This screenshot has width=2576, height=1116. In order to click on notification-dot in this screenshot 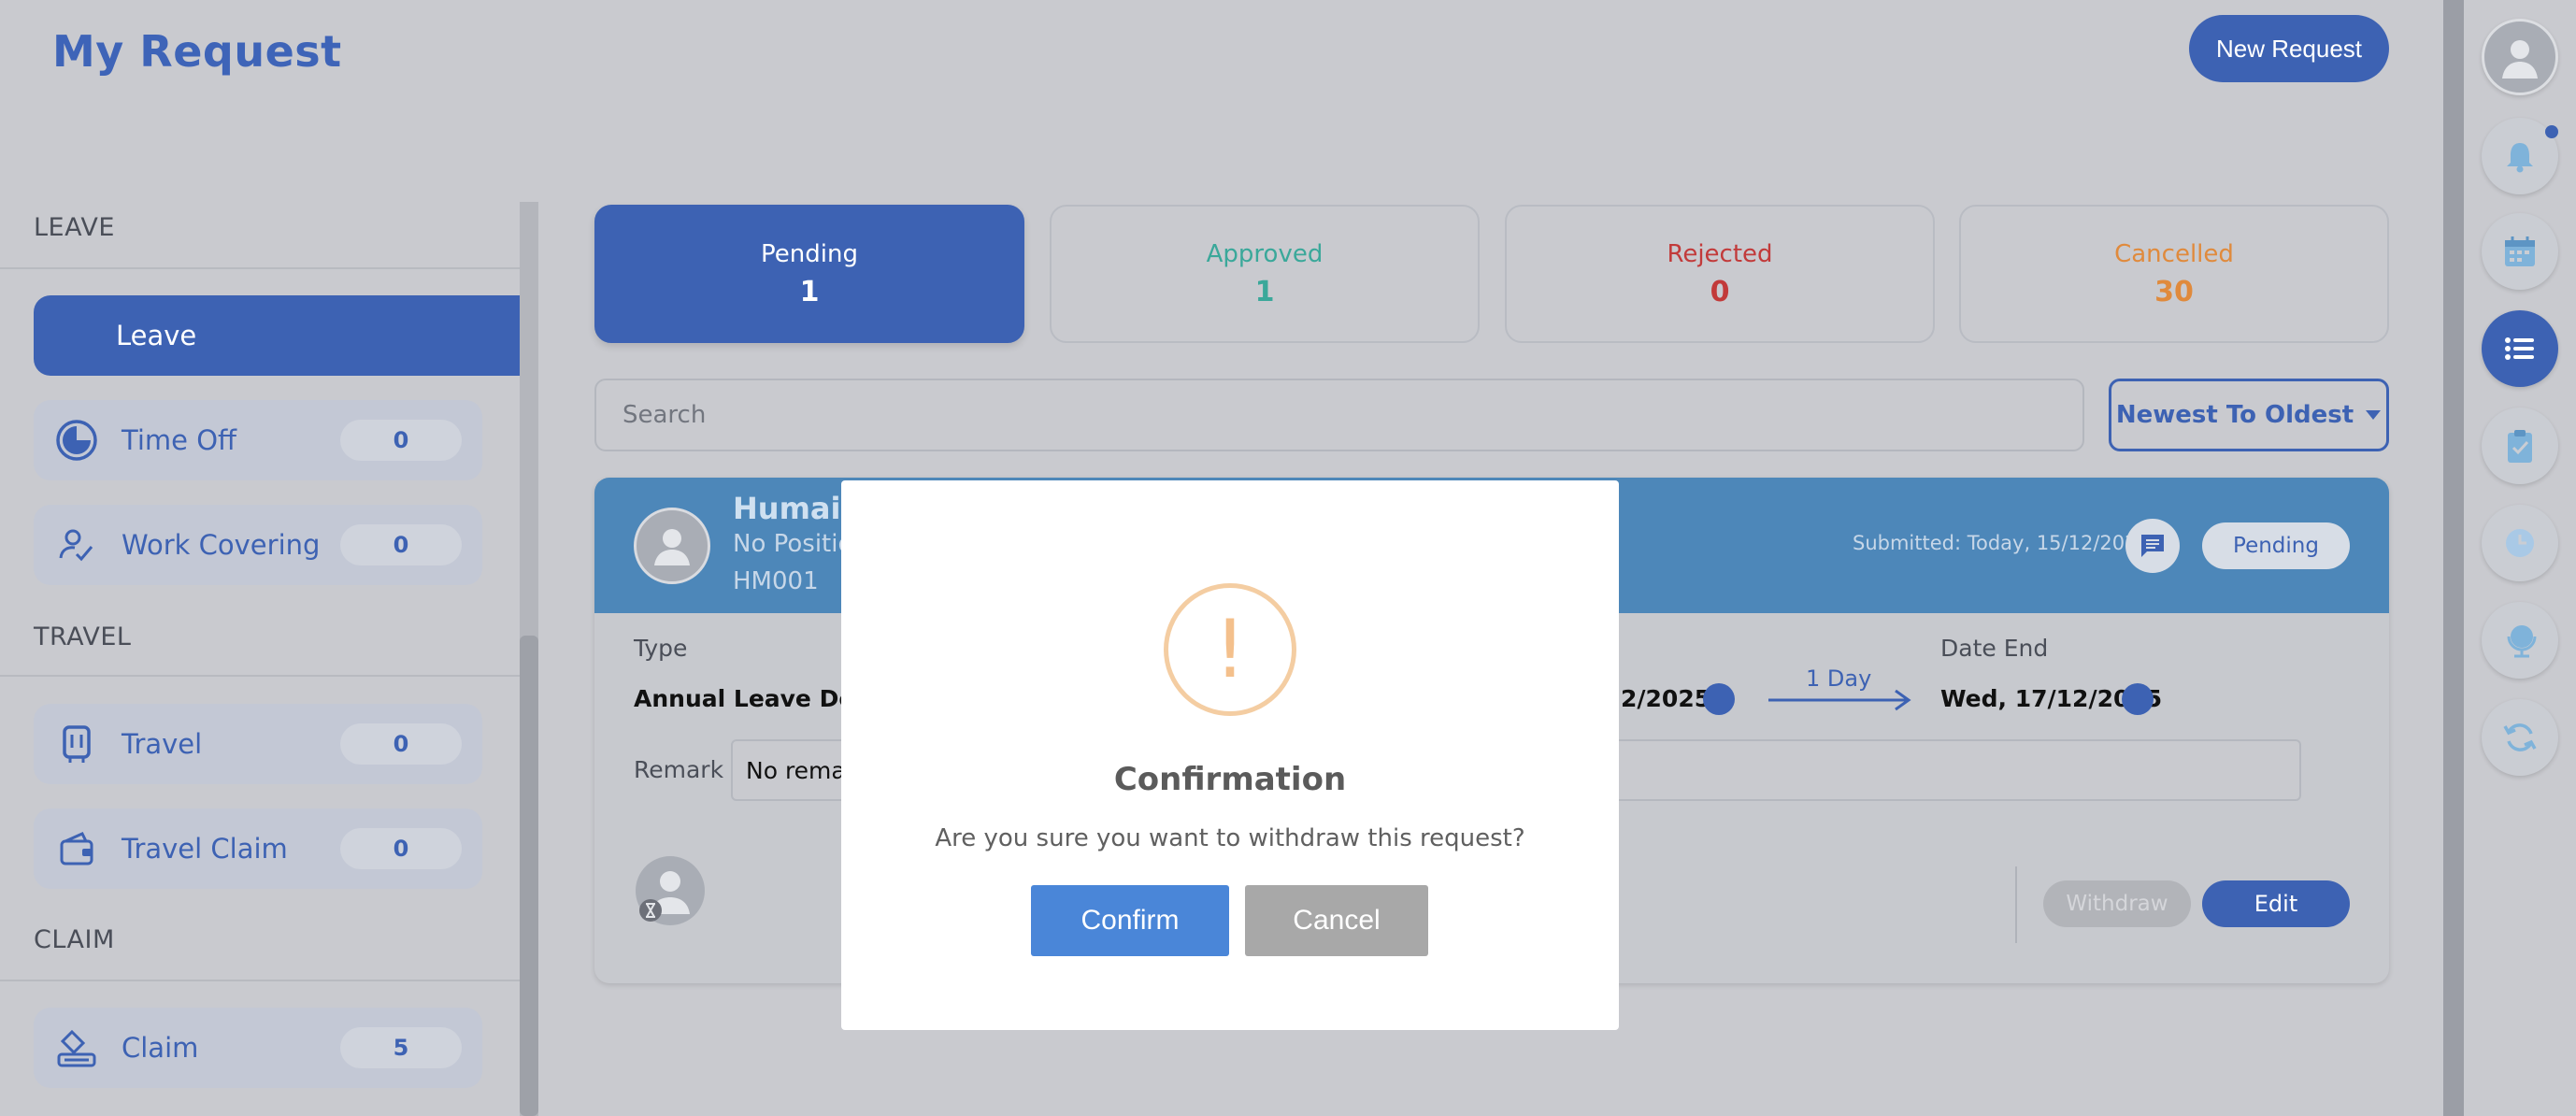, I will do `click(2551, 131)`.